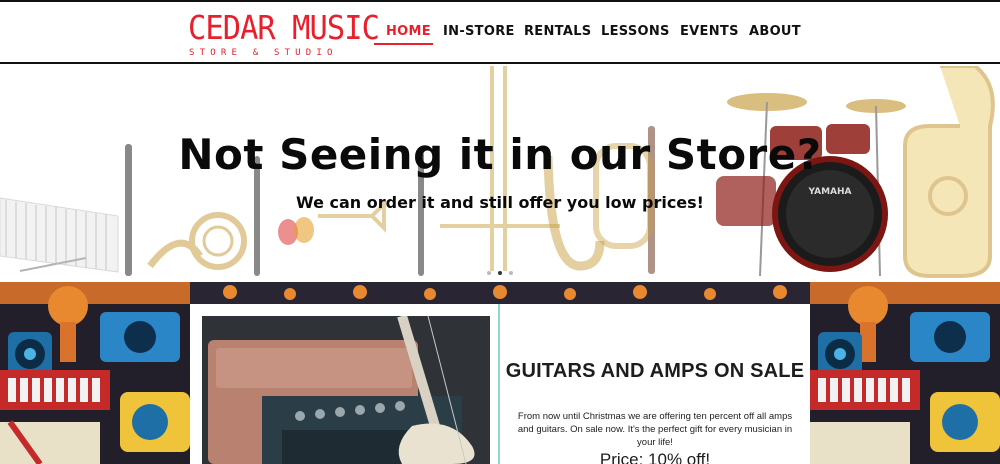  I want to click on nav-rentals: RENTALS, so click(557, 32).